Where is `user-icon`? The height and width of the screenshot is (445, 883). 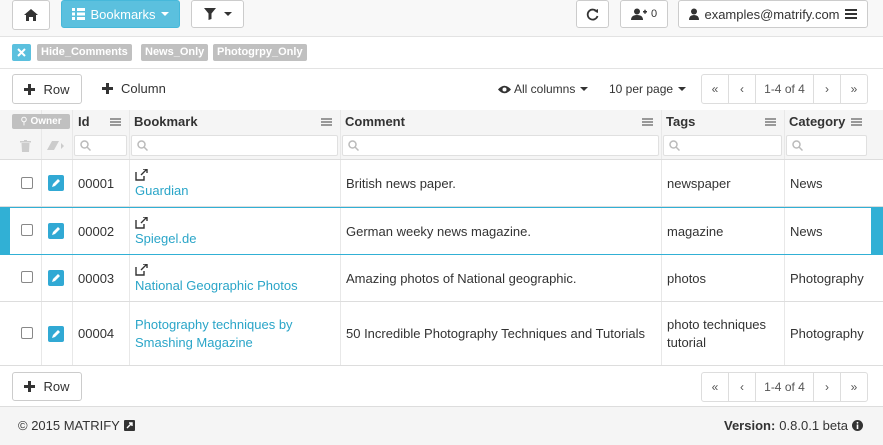
user-icon is located at coordinates (694, 14).